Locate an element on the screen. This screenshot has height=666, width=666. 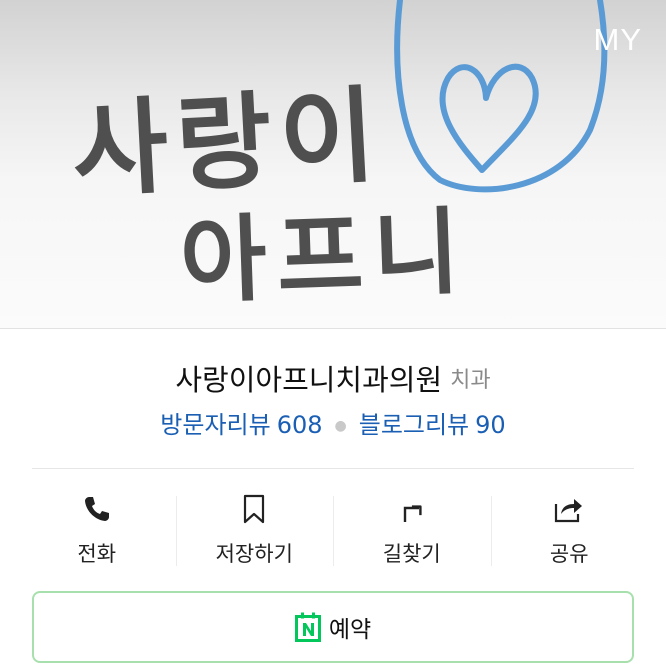
directions-button: 길찾기 is located at coordinates (412, 530).